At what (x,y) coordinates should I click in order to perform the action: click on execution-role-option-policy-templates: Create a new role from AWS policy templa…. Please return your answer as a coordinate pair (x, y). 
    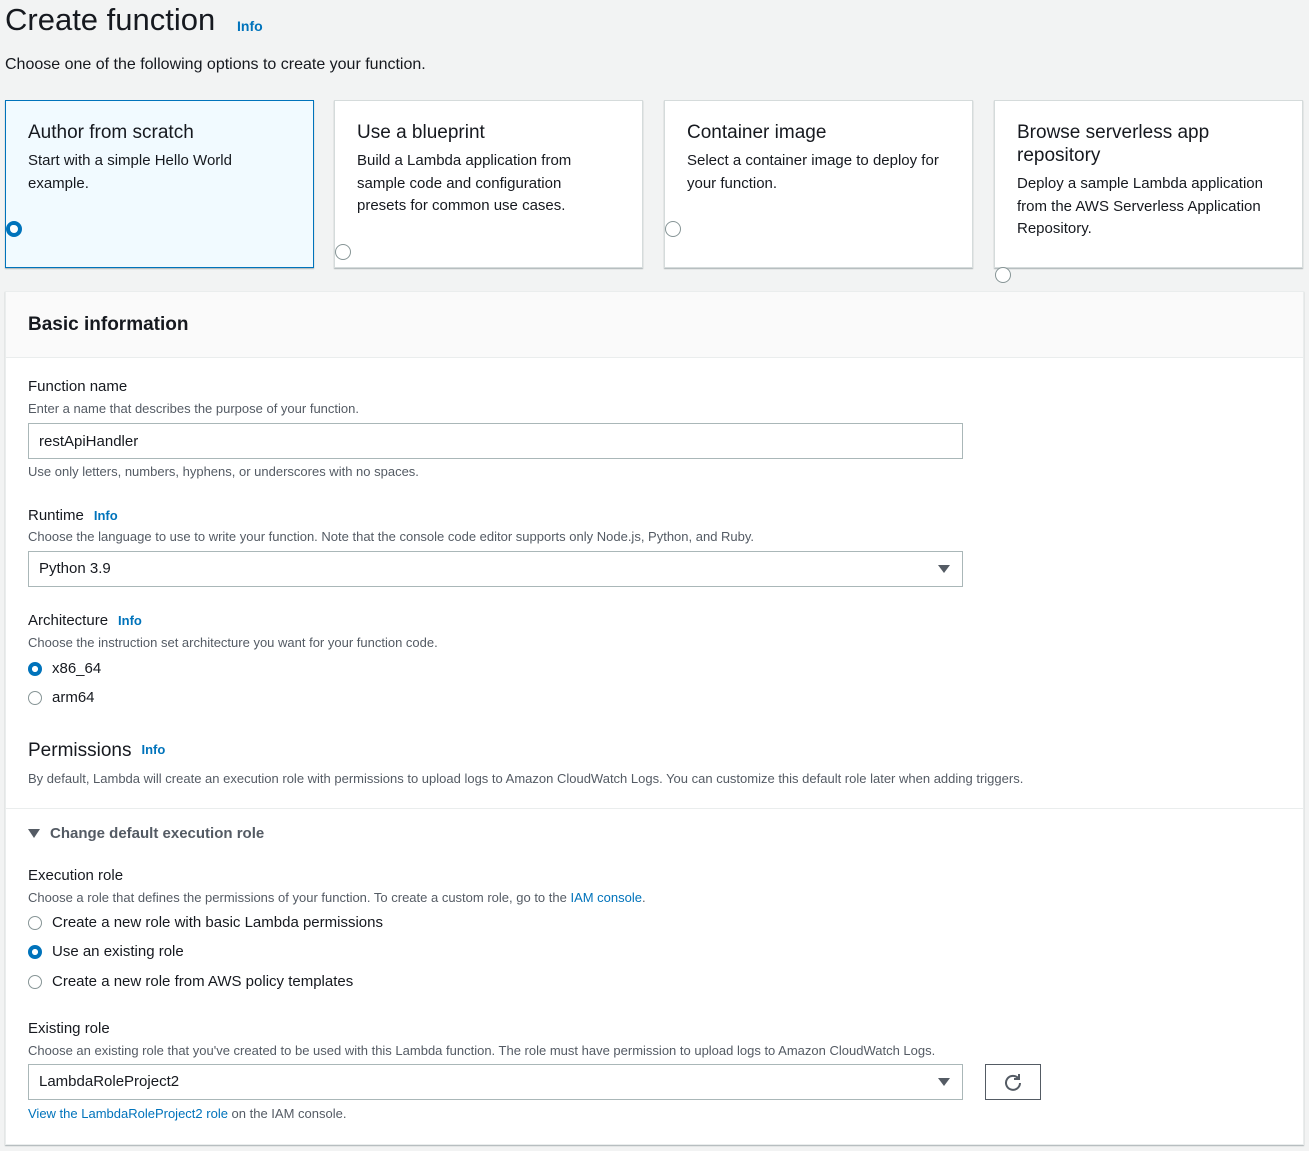
    Looking at the image, I should click on (190, 981).